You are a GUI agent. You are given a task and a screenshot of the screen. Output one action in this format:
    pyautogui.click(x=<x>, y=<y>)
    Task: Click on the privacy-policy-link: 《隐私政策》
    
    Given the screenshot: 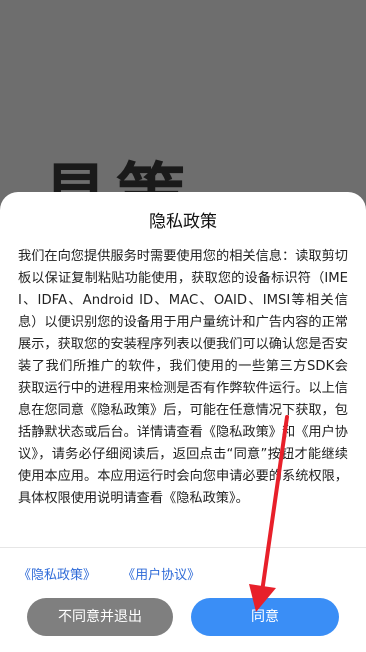 What is the action you would take?
    pyautogui.click(x=57, y=573)
    